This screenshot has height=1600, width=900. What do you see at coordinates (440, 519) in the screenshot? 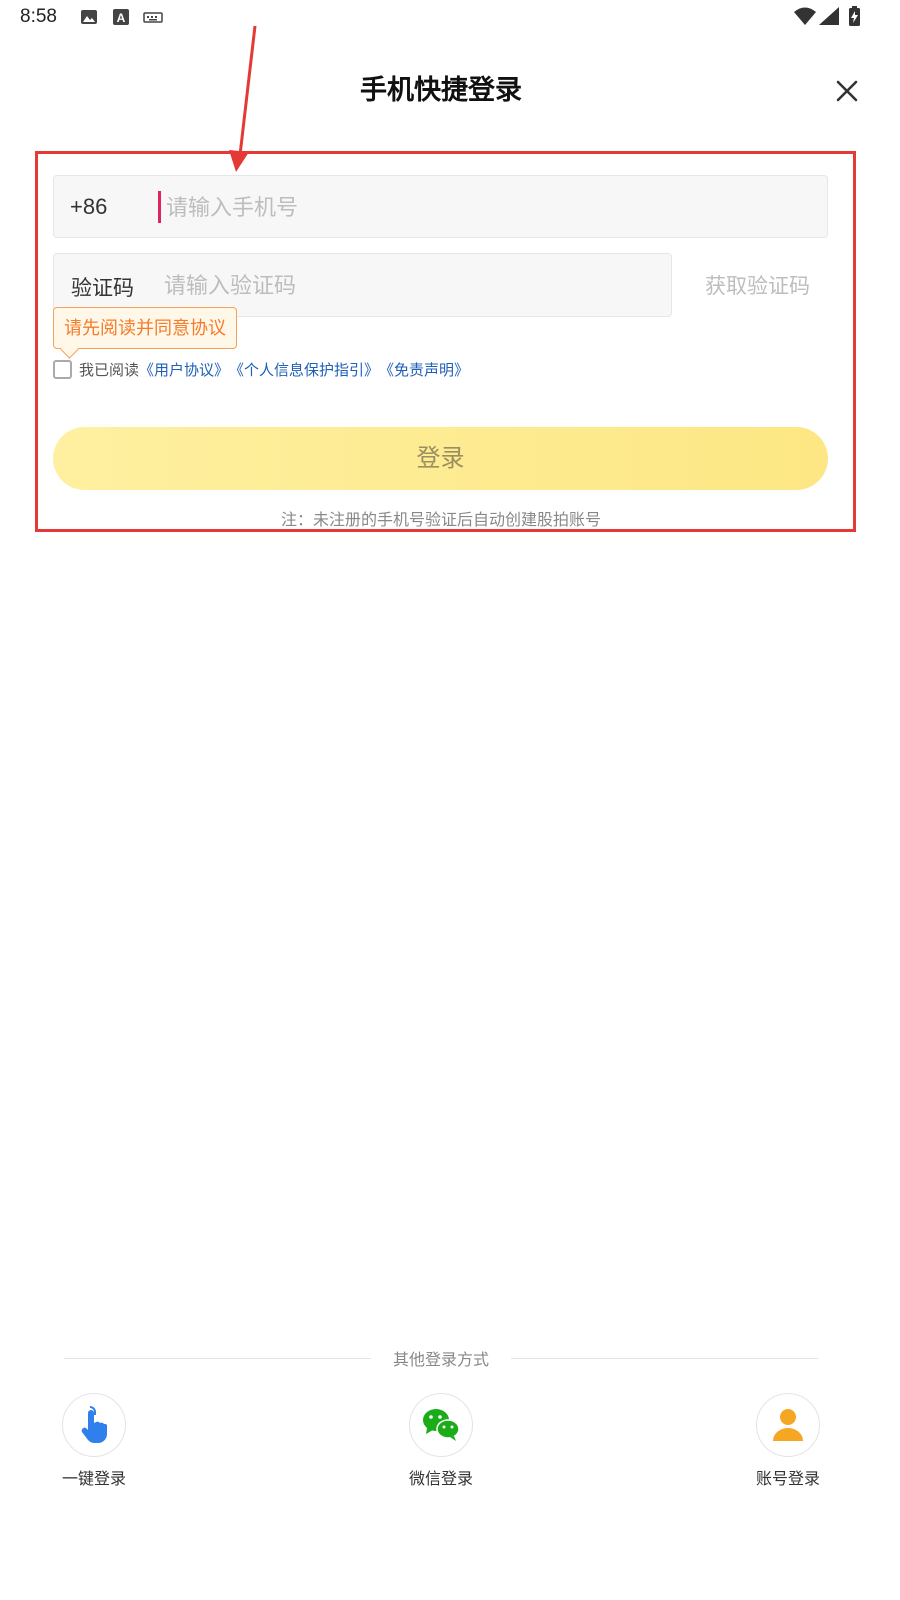
I see `registration-note: 注：未注册的手机号验证后自动创建股拍账号` at bounding box center [440, 519].